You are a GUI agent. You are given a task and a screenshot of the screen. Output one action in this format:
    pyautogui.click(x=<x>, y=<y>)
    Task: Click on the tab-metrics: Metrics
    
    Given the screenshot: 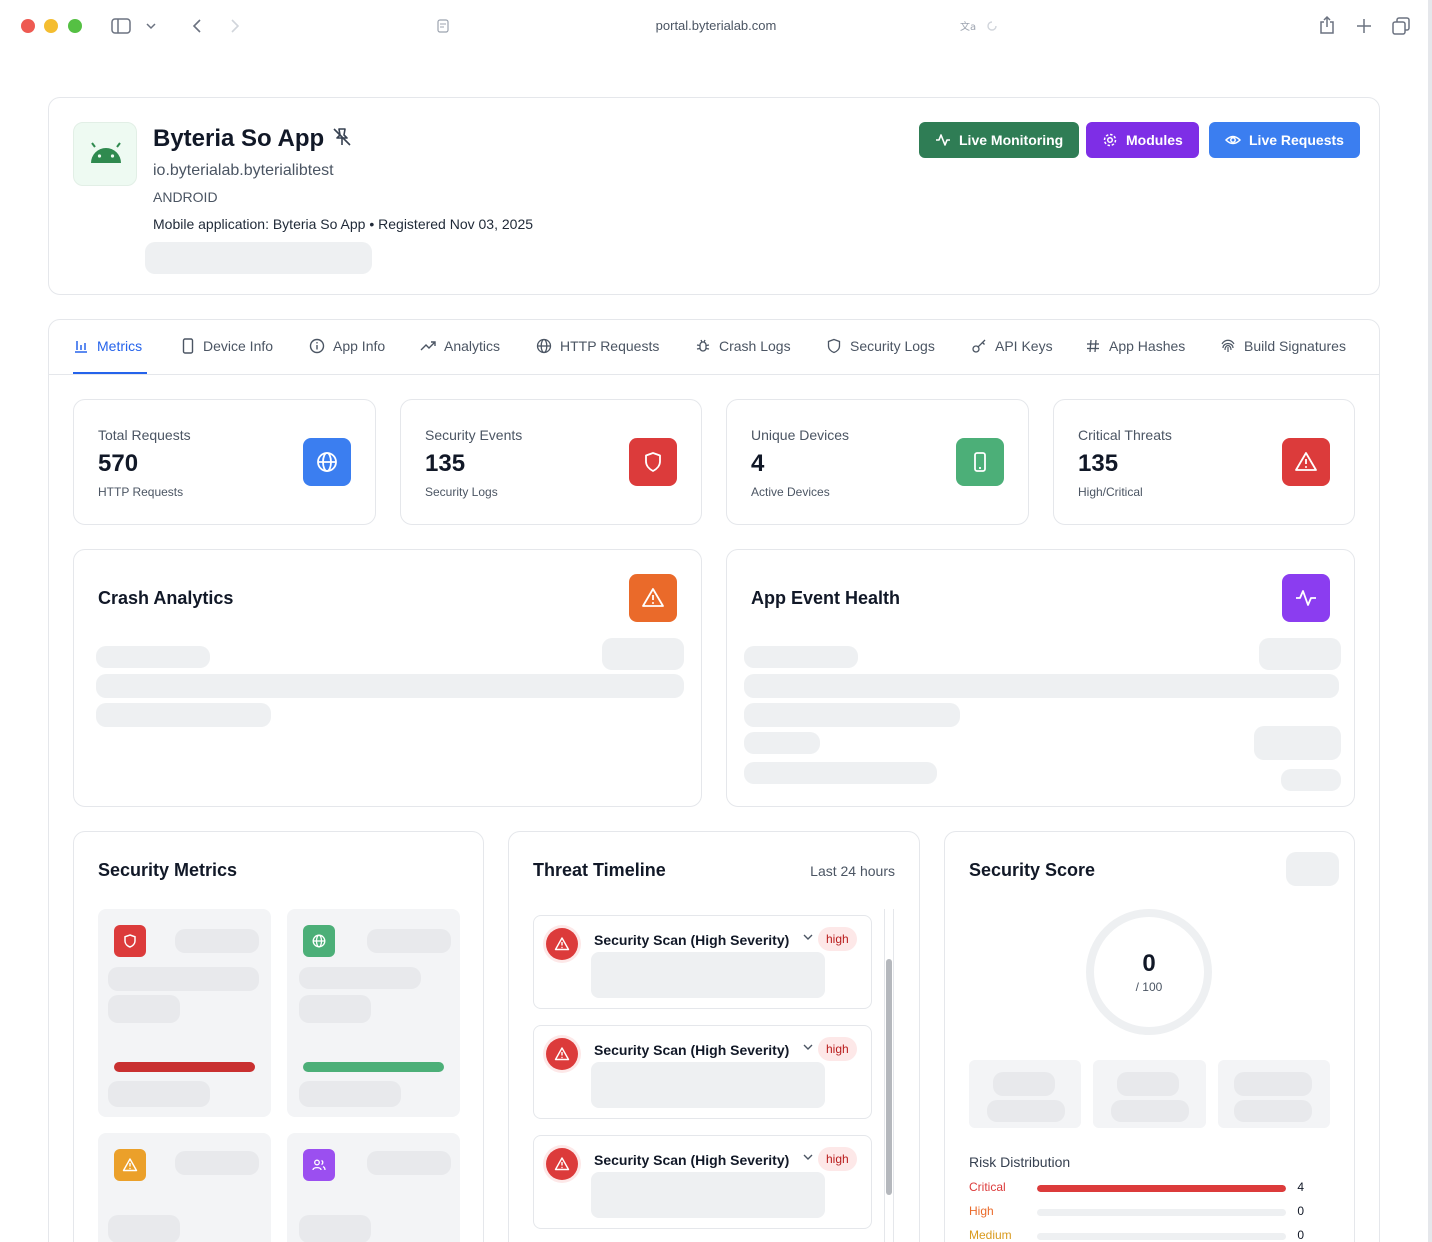 What is the action you would take?
    pyautogui.click(x=107, y=346)
    